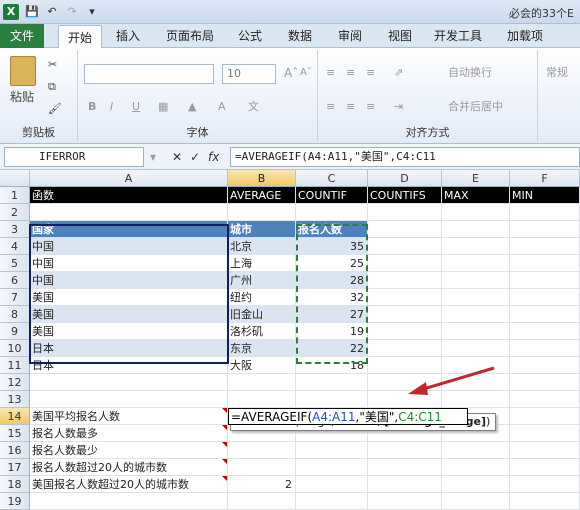 The image size is (580, 510). What do you see at coordinates (15, 178) in the screenshot?
I see `select-all-corner` at bounding box center [15, 178].